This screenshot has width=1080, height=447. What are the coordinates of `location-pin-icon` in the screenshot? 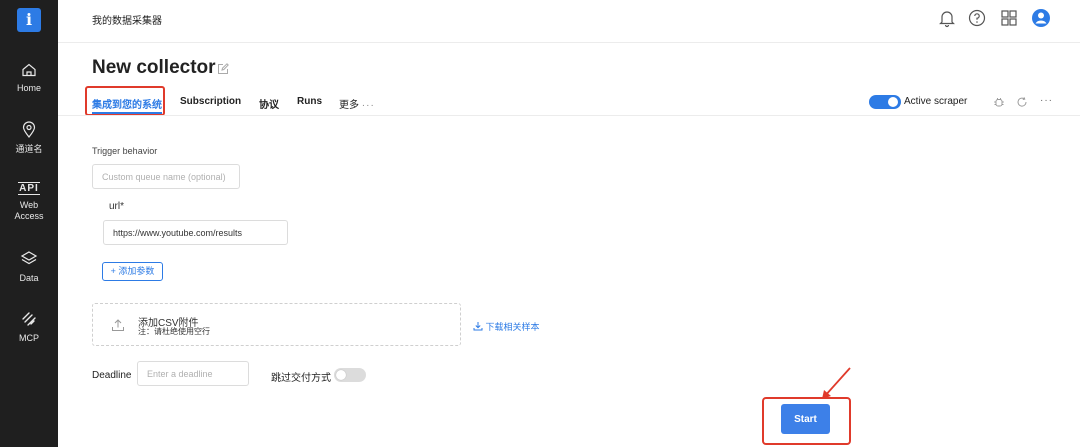 It's located at (29, 129).